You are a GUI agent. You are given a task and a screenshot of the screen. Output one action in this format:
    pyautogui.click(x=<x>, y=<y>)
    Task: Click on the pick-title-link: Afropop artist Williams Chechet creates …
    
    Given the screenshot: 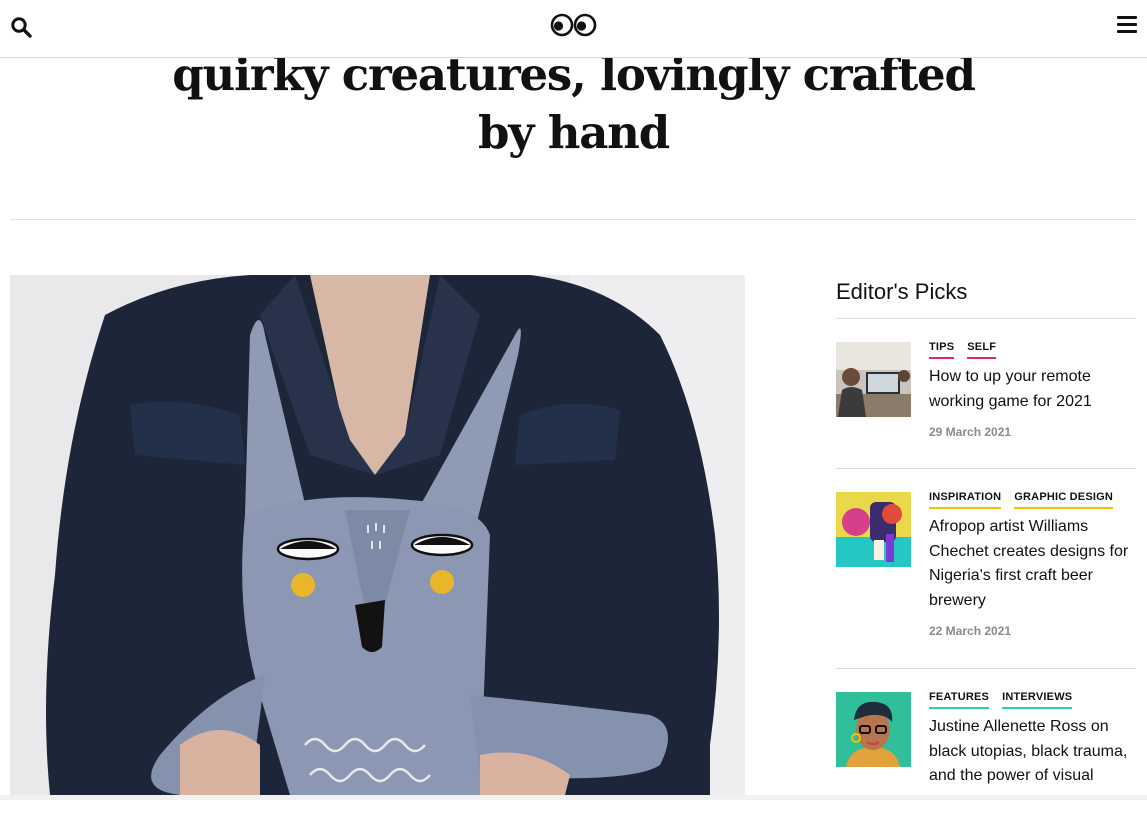 What is the action you would take?
    pyautogui.click(x=1032, y=564)
    